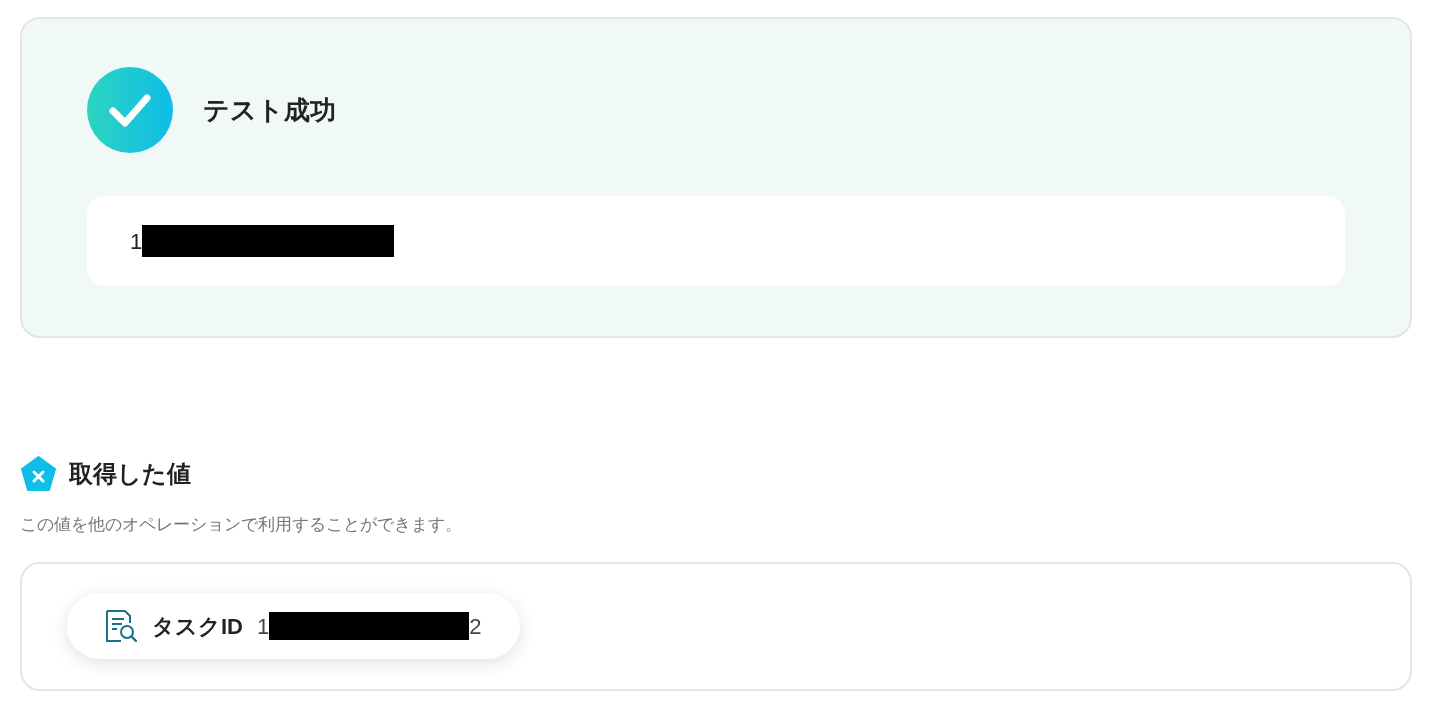 Image resolution: width=1446 pixels, height=714 pixels. I want to click on document-search-icon, so click(121, 626).